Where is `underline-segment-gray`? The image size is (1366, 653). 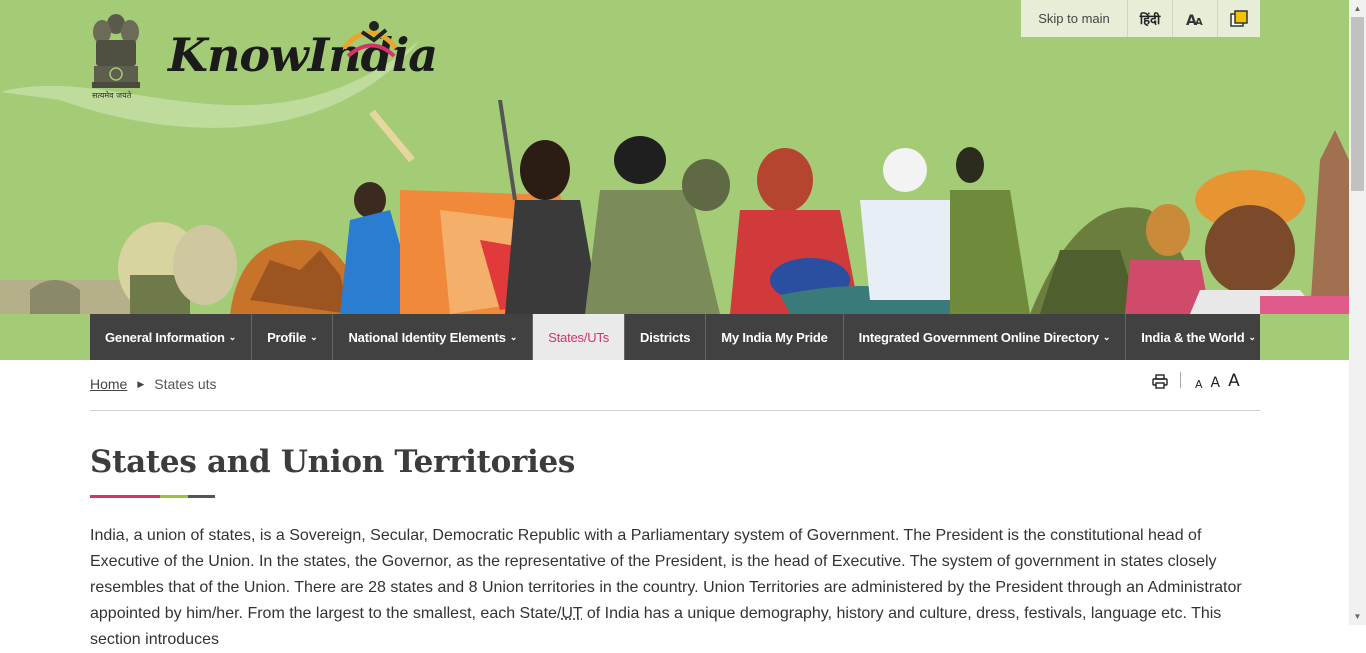
underline-segment-gray is located at coordinates (201, 496).